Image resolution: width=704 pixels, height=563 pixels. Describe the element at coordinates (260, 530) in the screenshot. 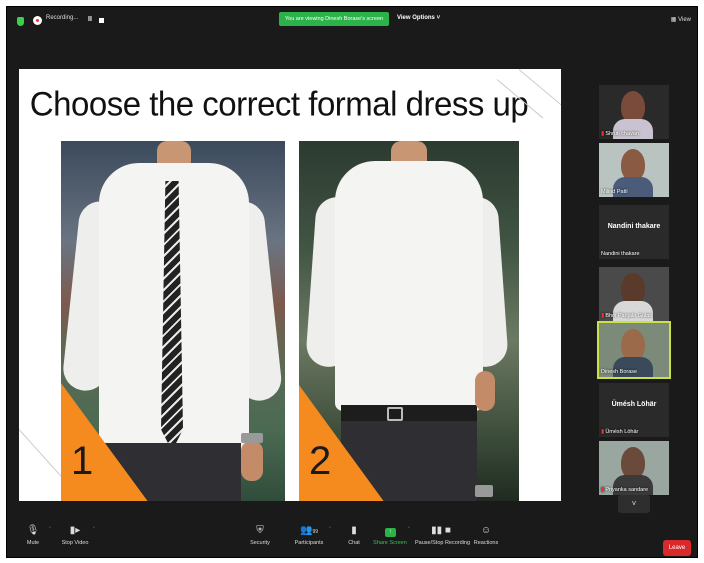

I see `shield-icon: ⛨` at that location.